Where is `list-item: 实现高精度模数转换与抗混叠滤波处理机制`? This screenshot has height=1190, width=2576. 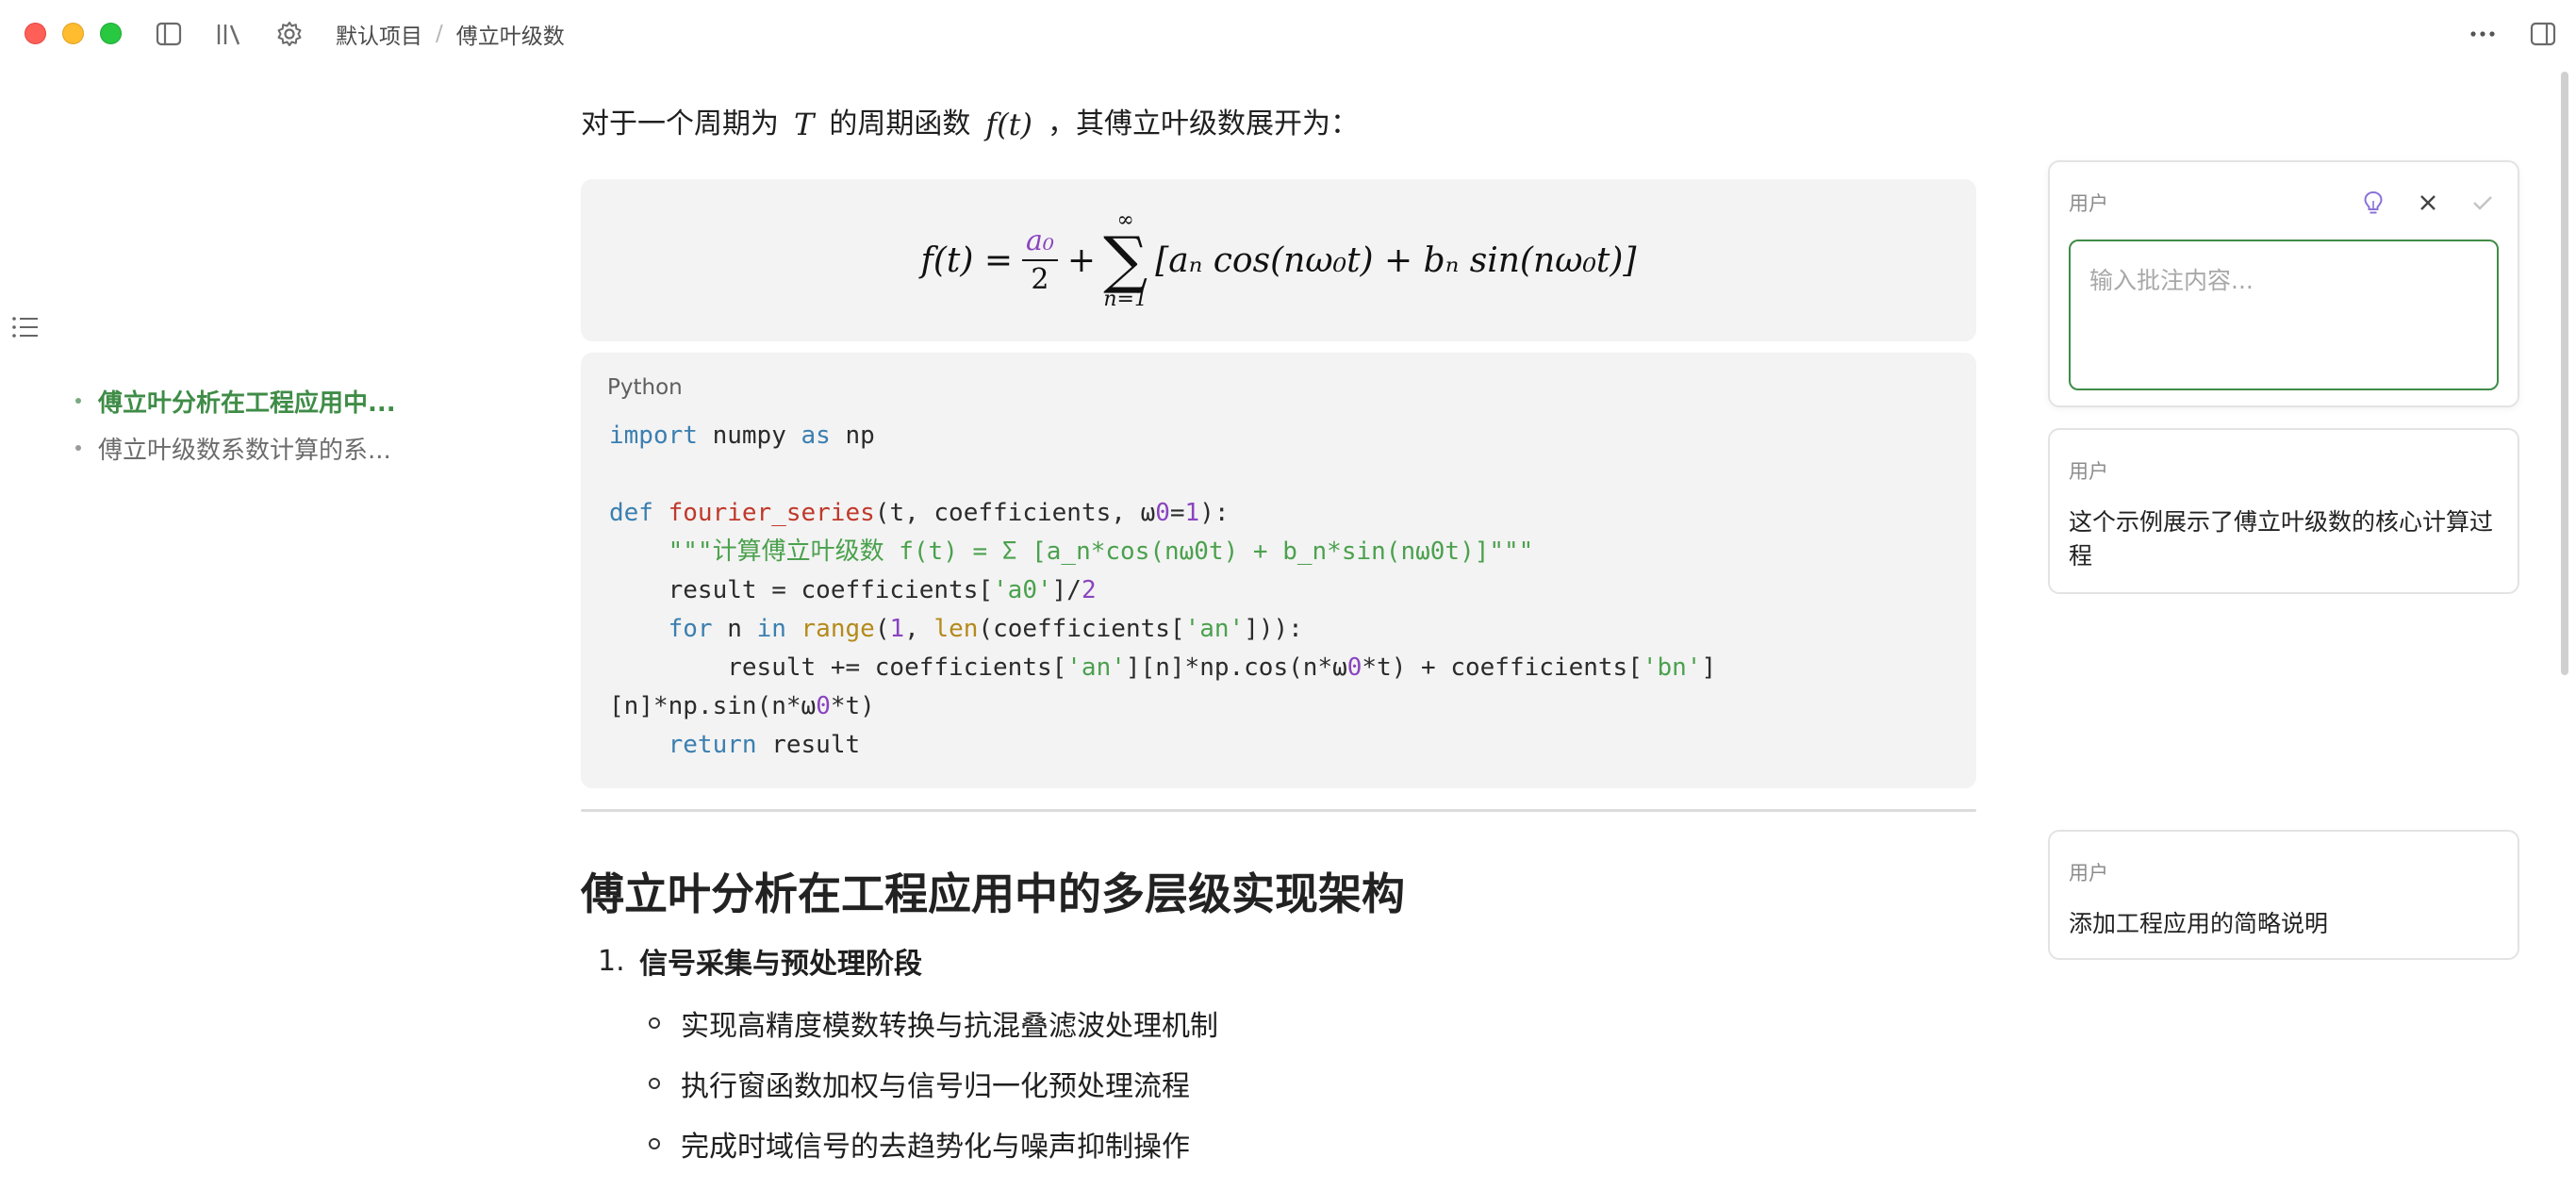
list-item: 实现高精度模数转换与抗混叠滤波处理机制 is located at coordinates (1312, 1023).